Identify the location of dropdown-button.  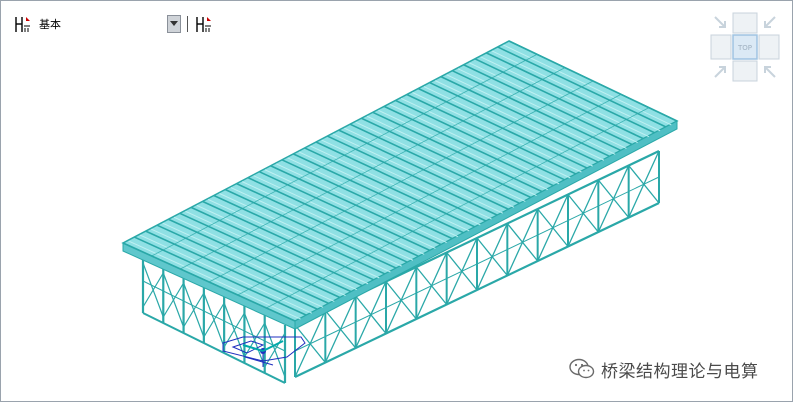
(174, 24).